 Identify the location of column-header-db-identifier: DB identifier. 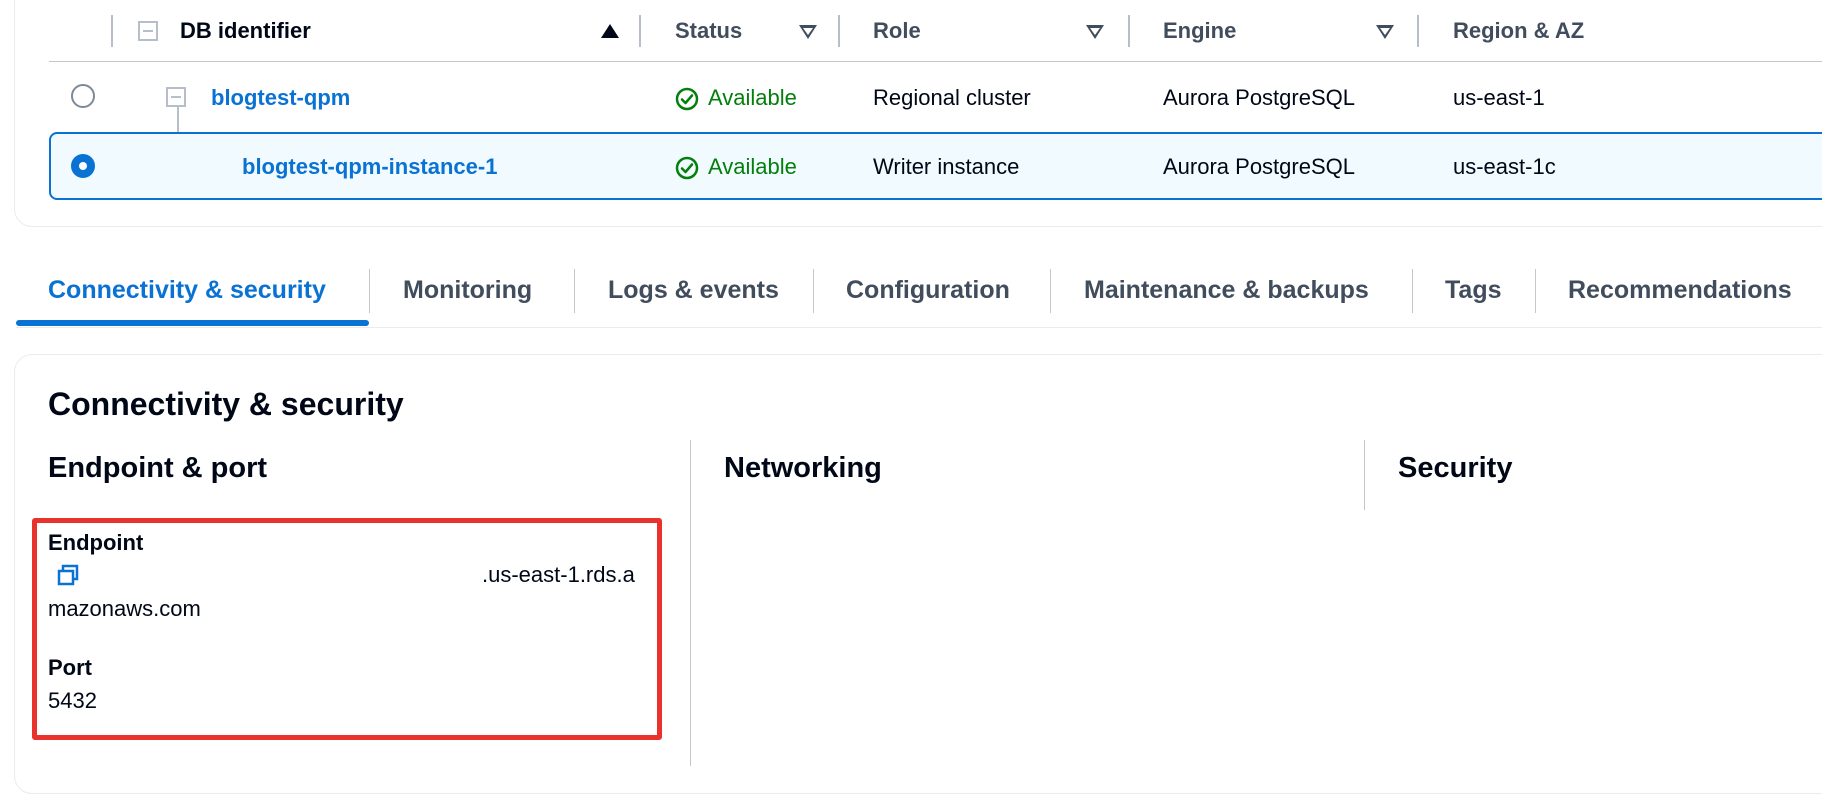
(245, 31).